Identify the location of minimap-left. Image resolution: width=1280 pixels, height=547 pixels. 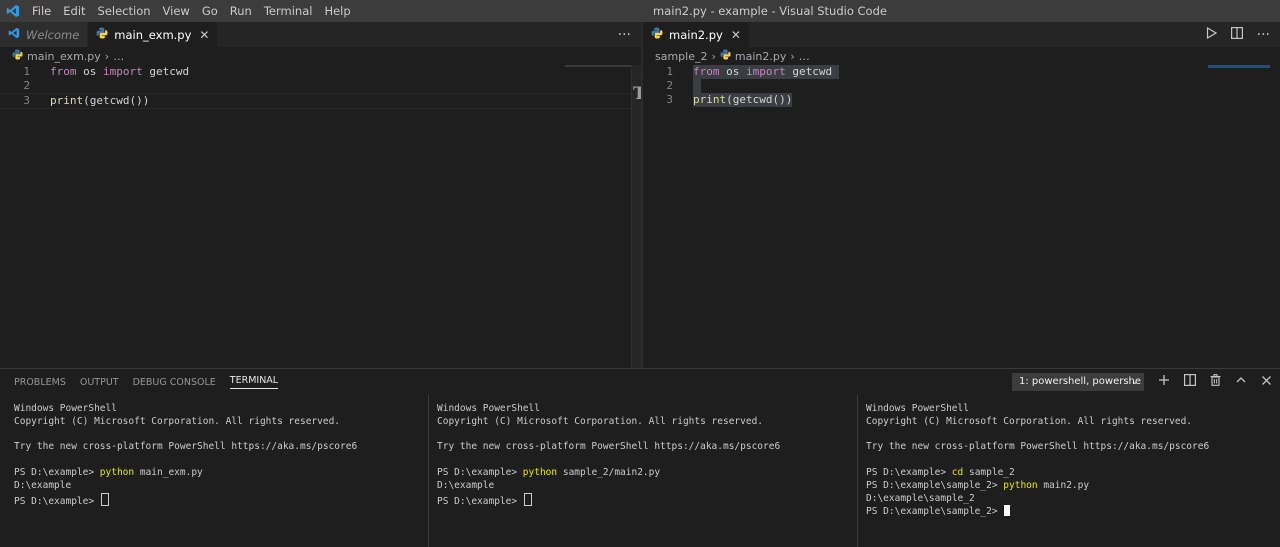
(598, 66).